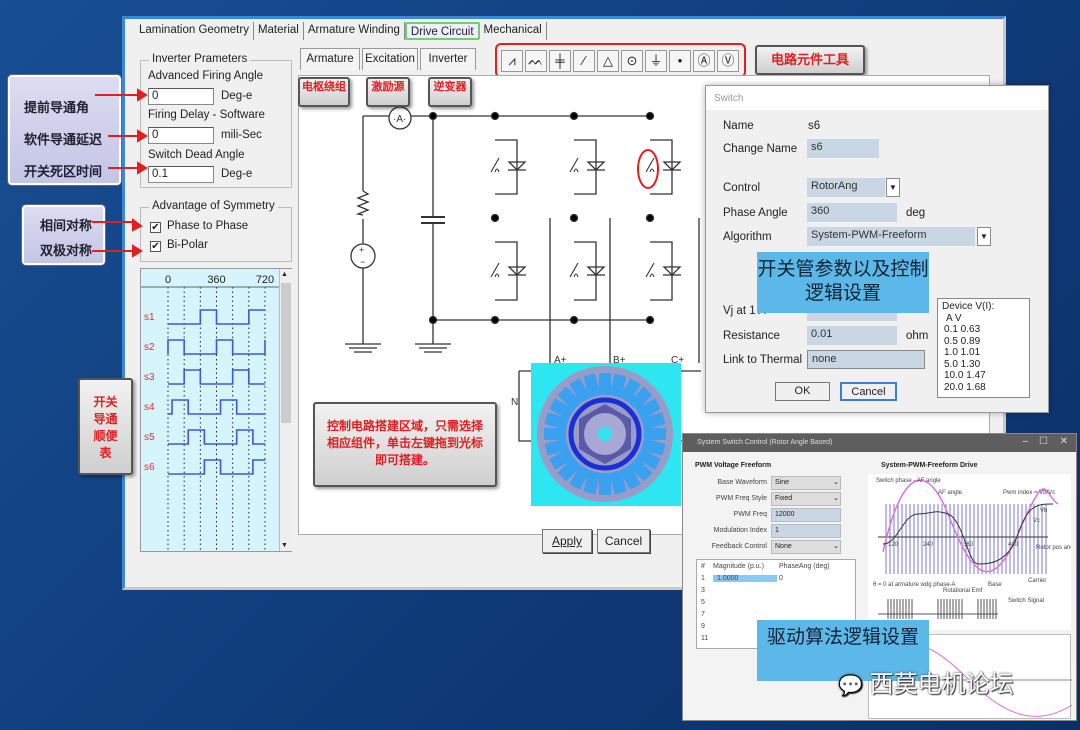 This screenshot has width=1080, height=730. I want to click on armature-callout: 电枢绕组, so click(324, 92).